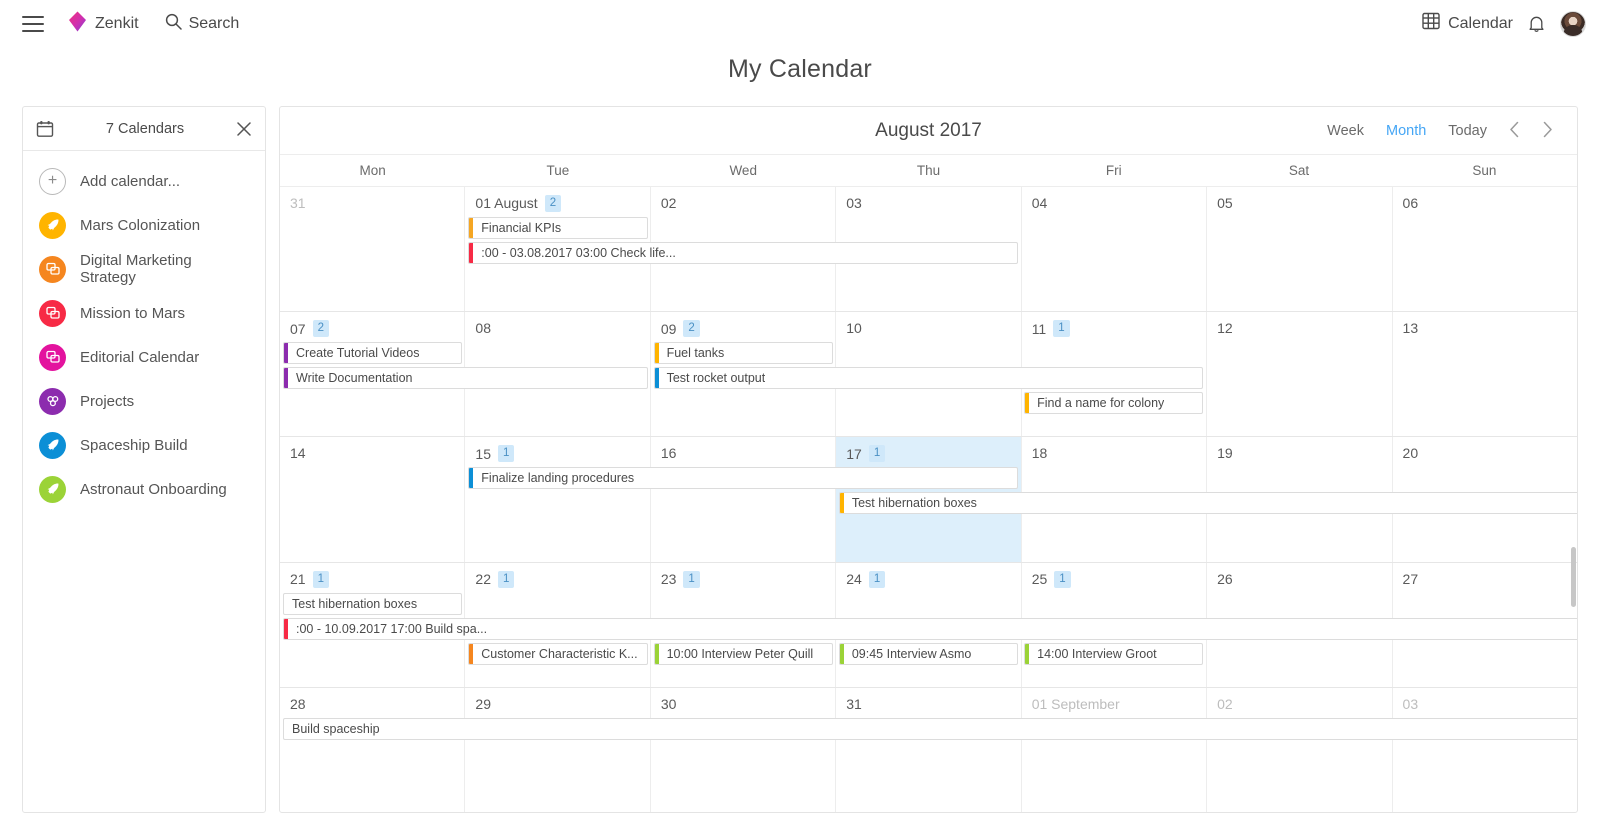 This screenshot has width=1600, height=830. What do you see at coordinates (744, 749) in the screenshot?
I see `day-cell: 30` at bounding box center [744, 749].